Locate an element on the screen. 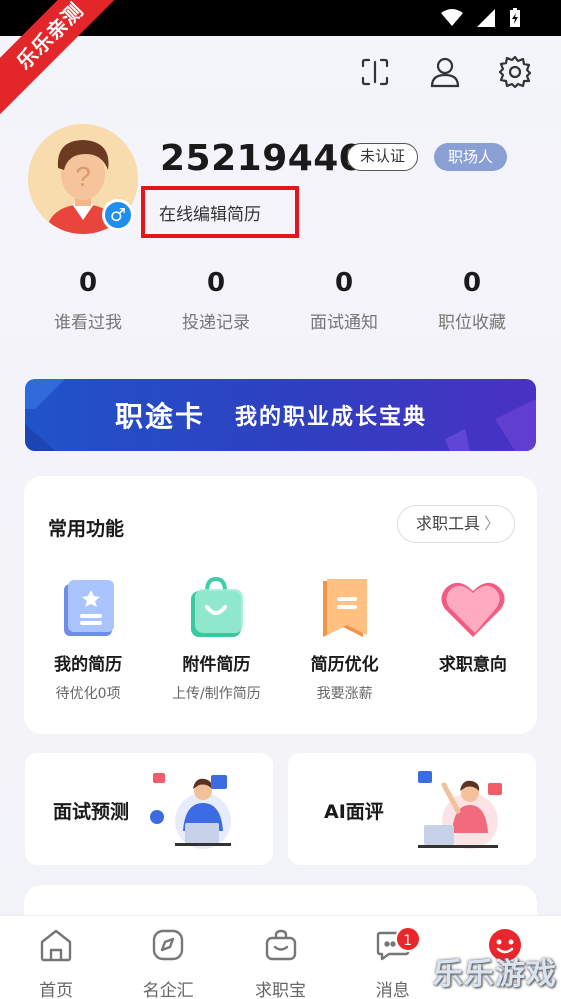 This screenshot has height=999, width=561. bag-icon is located at coordinates (280, 945).